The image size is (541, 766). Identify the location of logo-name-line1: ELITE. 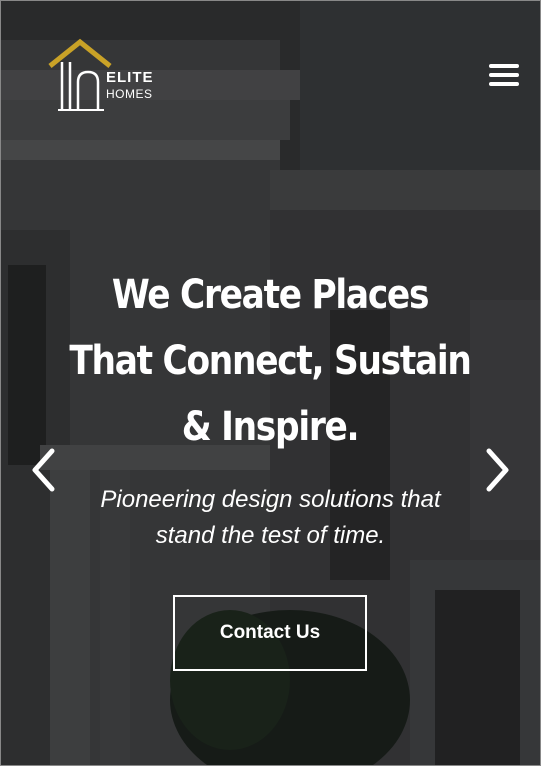
(130, 77).